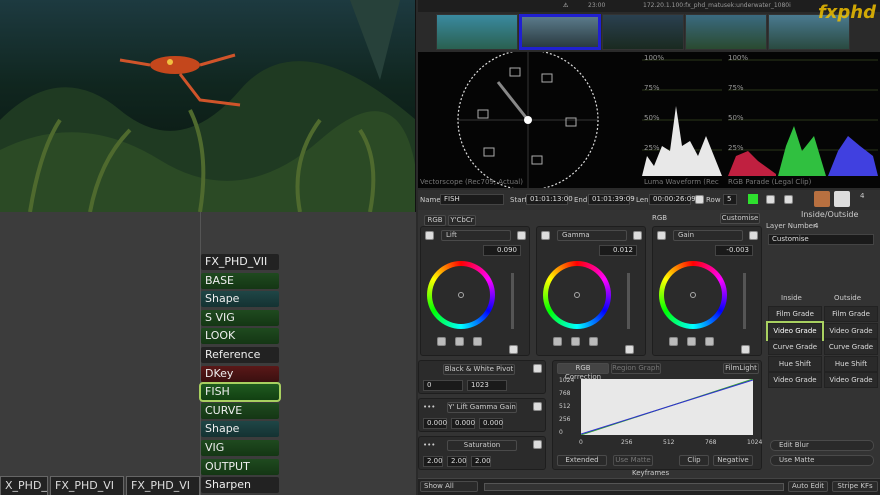 This screenshot has width=880, height=495. I want to click on node-10: VIG, so click(240, 448).